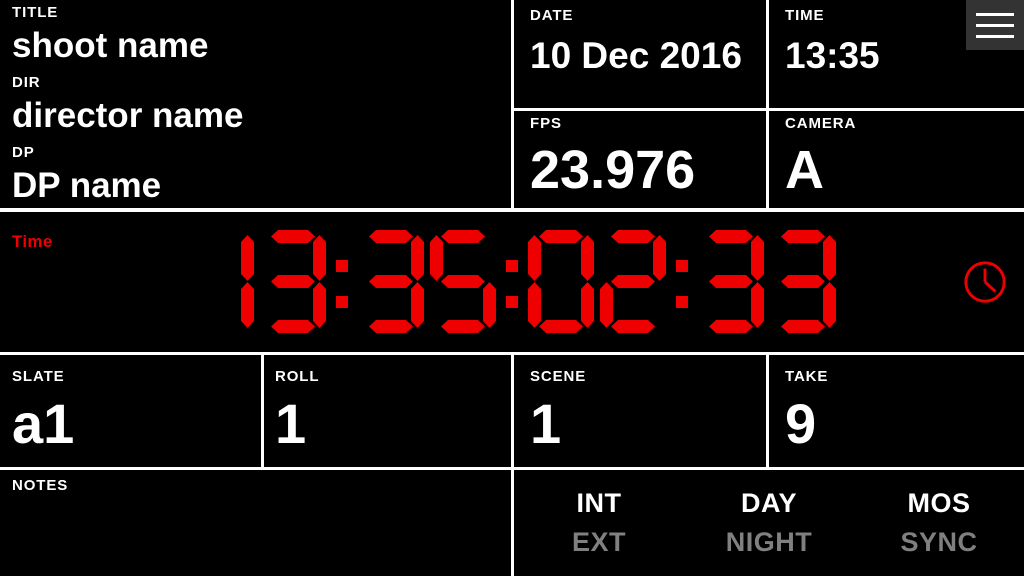 The image size is (1024, 576). What do you see at coordinates (132, 417) in the screenshot?
I see `slate-field: SLATE a1` at bounding box center [132, 417].